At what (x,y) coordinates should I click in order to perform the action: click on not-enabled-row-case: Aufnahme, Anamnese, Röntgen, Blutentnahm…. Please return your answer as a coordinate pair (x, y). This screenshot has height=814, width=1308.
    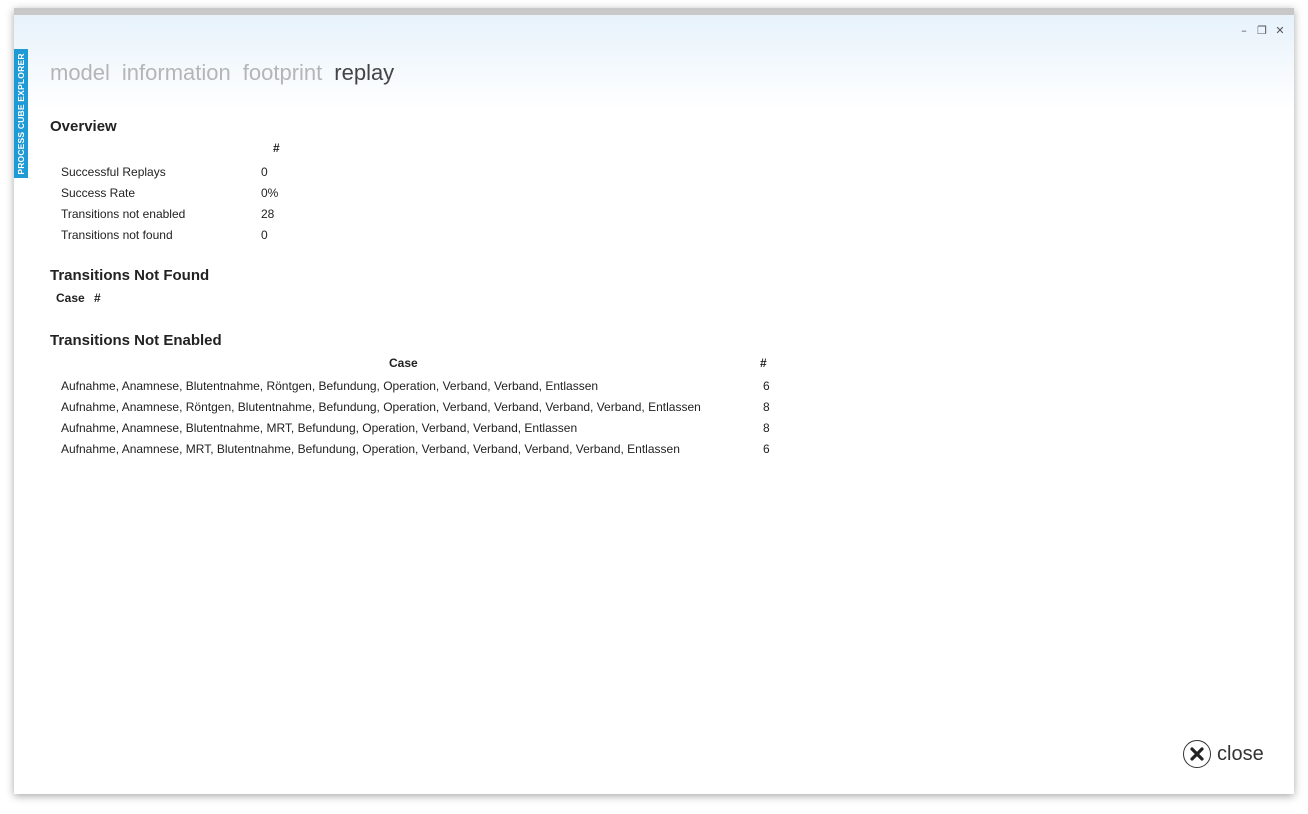
    Looking at the image, I should click on (381, 407).